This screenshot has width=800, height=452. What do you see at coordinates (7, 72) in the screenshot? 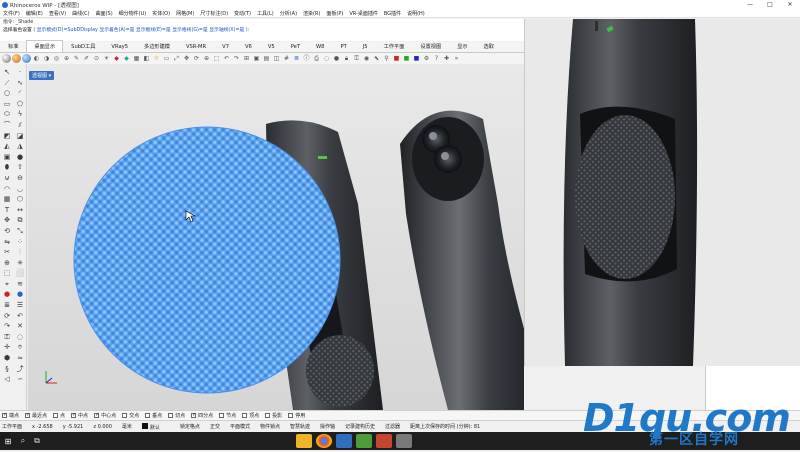
I see `select-arrow-icon: ↖` at bounding box center [7, 72].